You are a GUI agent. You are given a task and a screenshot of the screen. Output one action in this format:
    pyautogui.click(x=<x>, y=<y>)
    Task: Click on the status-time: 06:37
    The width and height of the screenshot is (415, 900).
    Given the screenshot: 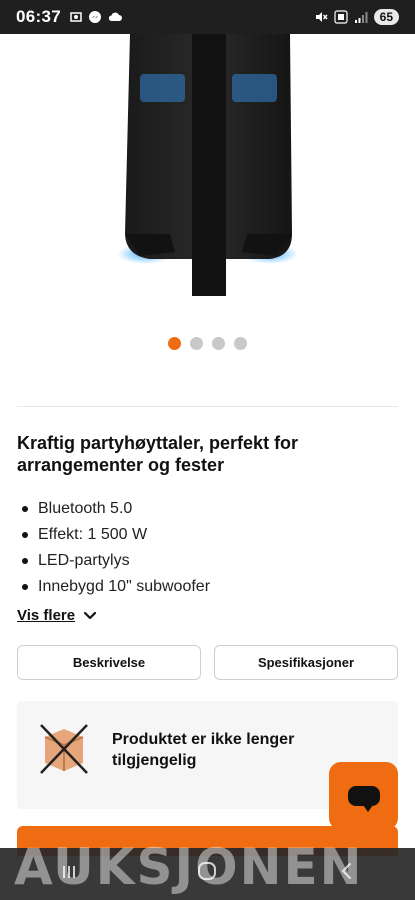 What is the action you would take?
    pyautogui.click(x=38, y=16)
    